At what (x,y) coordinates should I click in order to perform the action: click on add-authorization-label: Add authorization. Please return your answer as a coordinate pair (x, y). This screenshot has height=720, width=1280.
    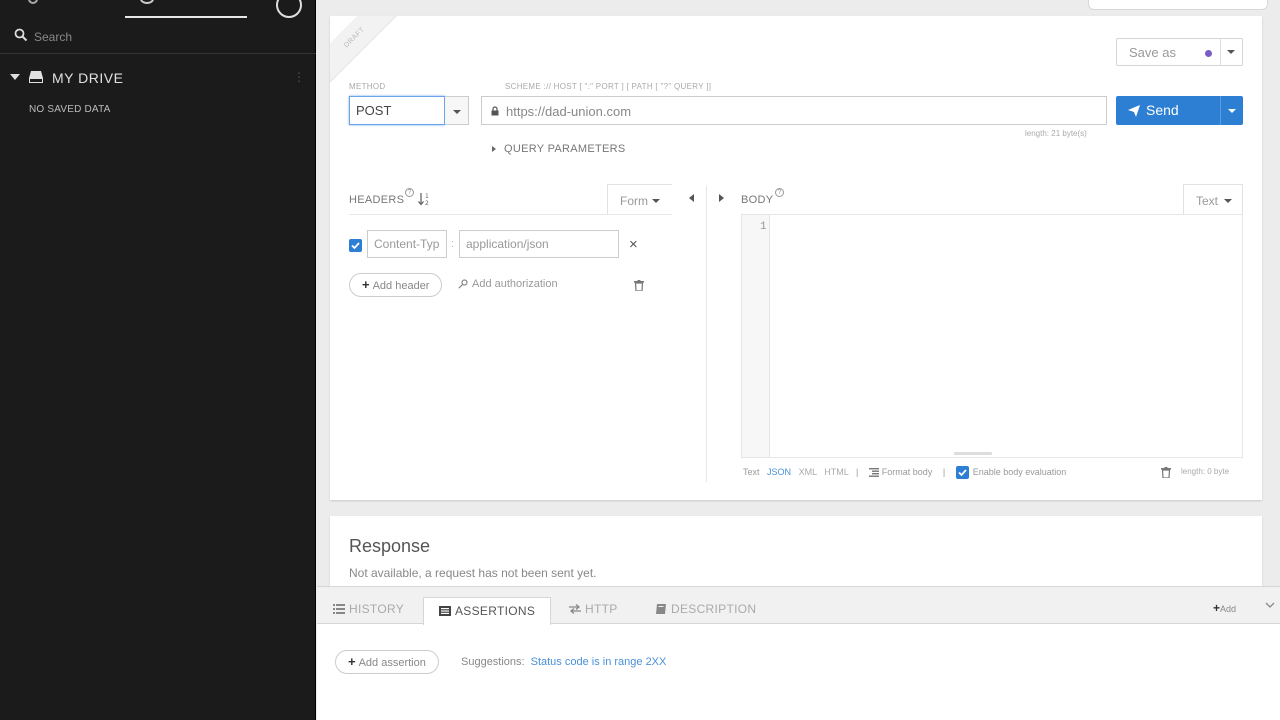
    Looking at the image, I should click on (515, 284).